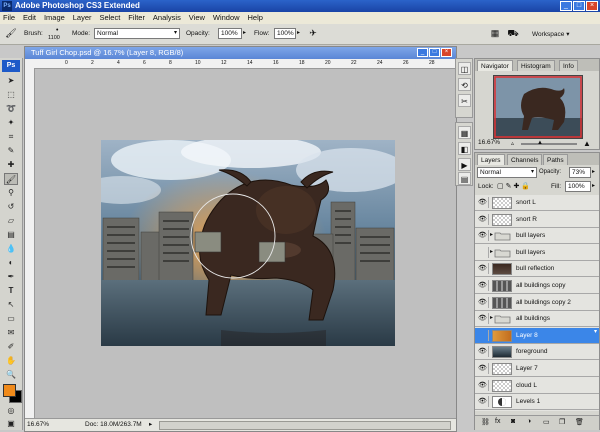  Describe the element at coordinates (593, 171) in the screenshot. I see `layer-opacity-arrow-icon: ▸` at that location.